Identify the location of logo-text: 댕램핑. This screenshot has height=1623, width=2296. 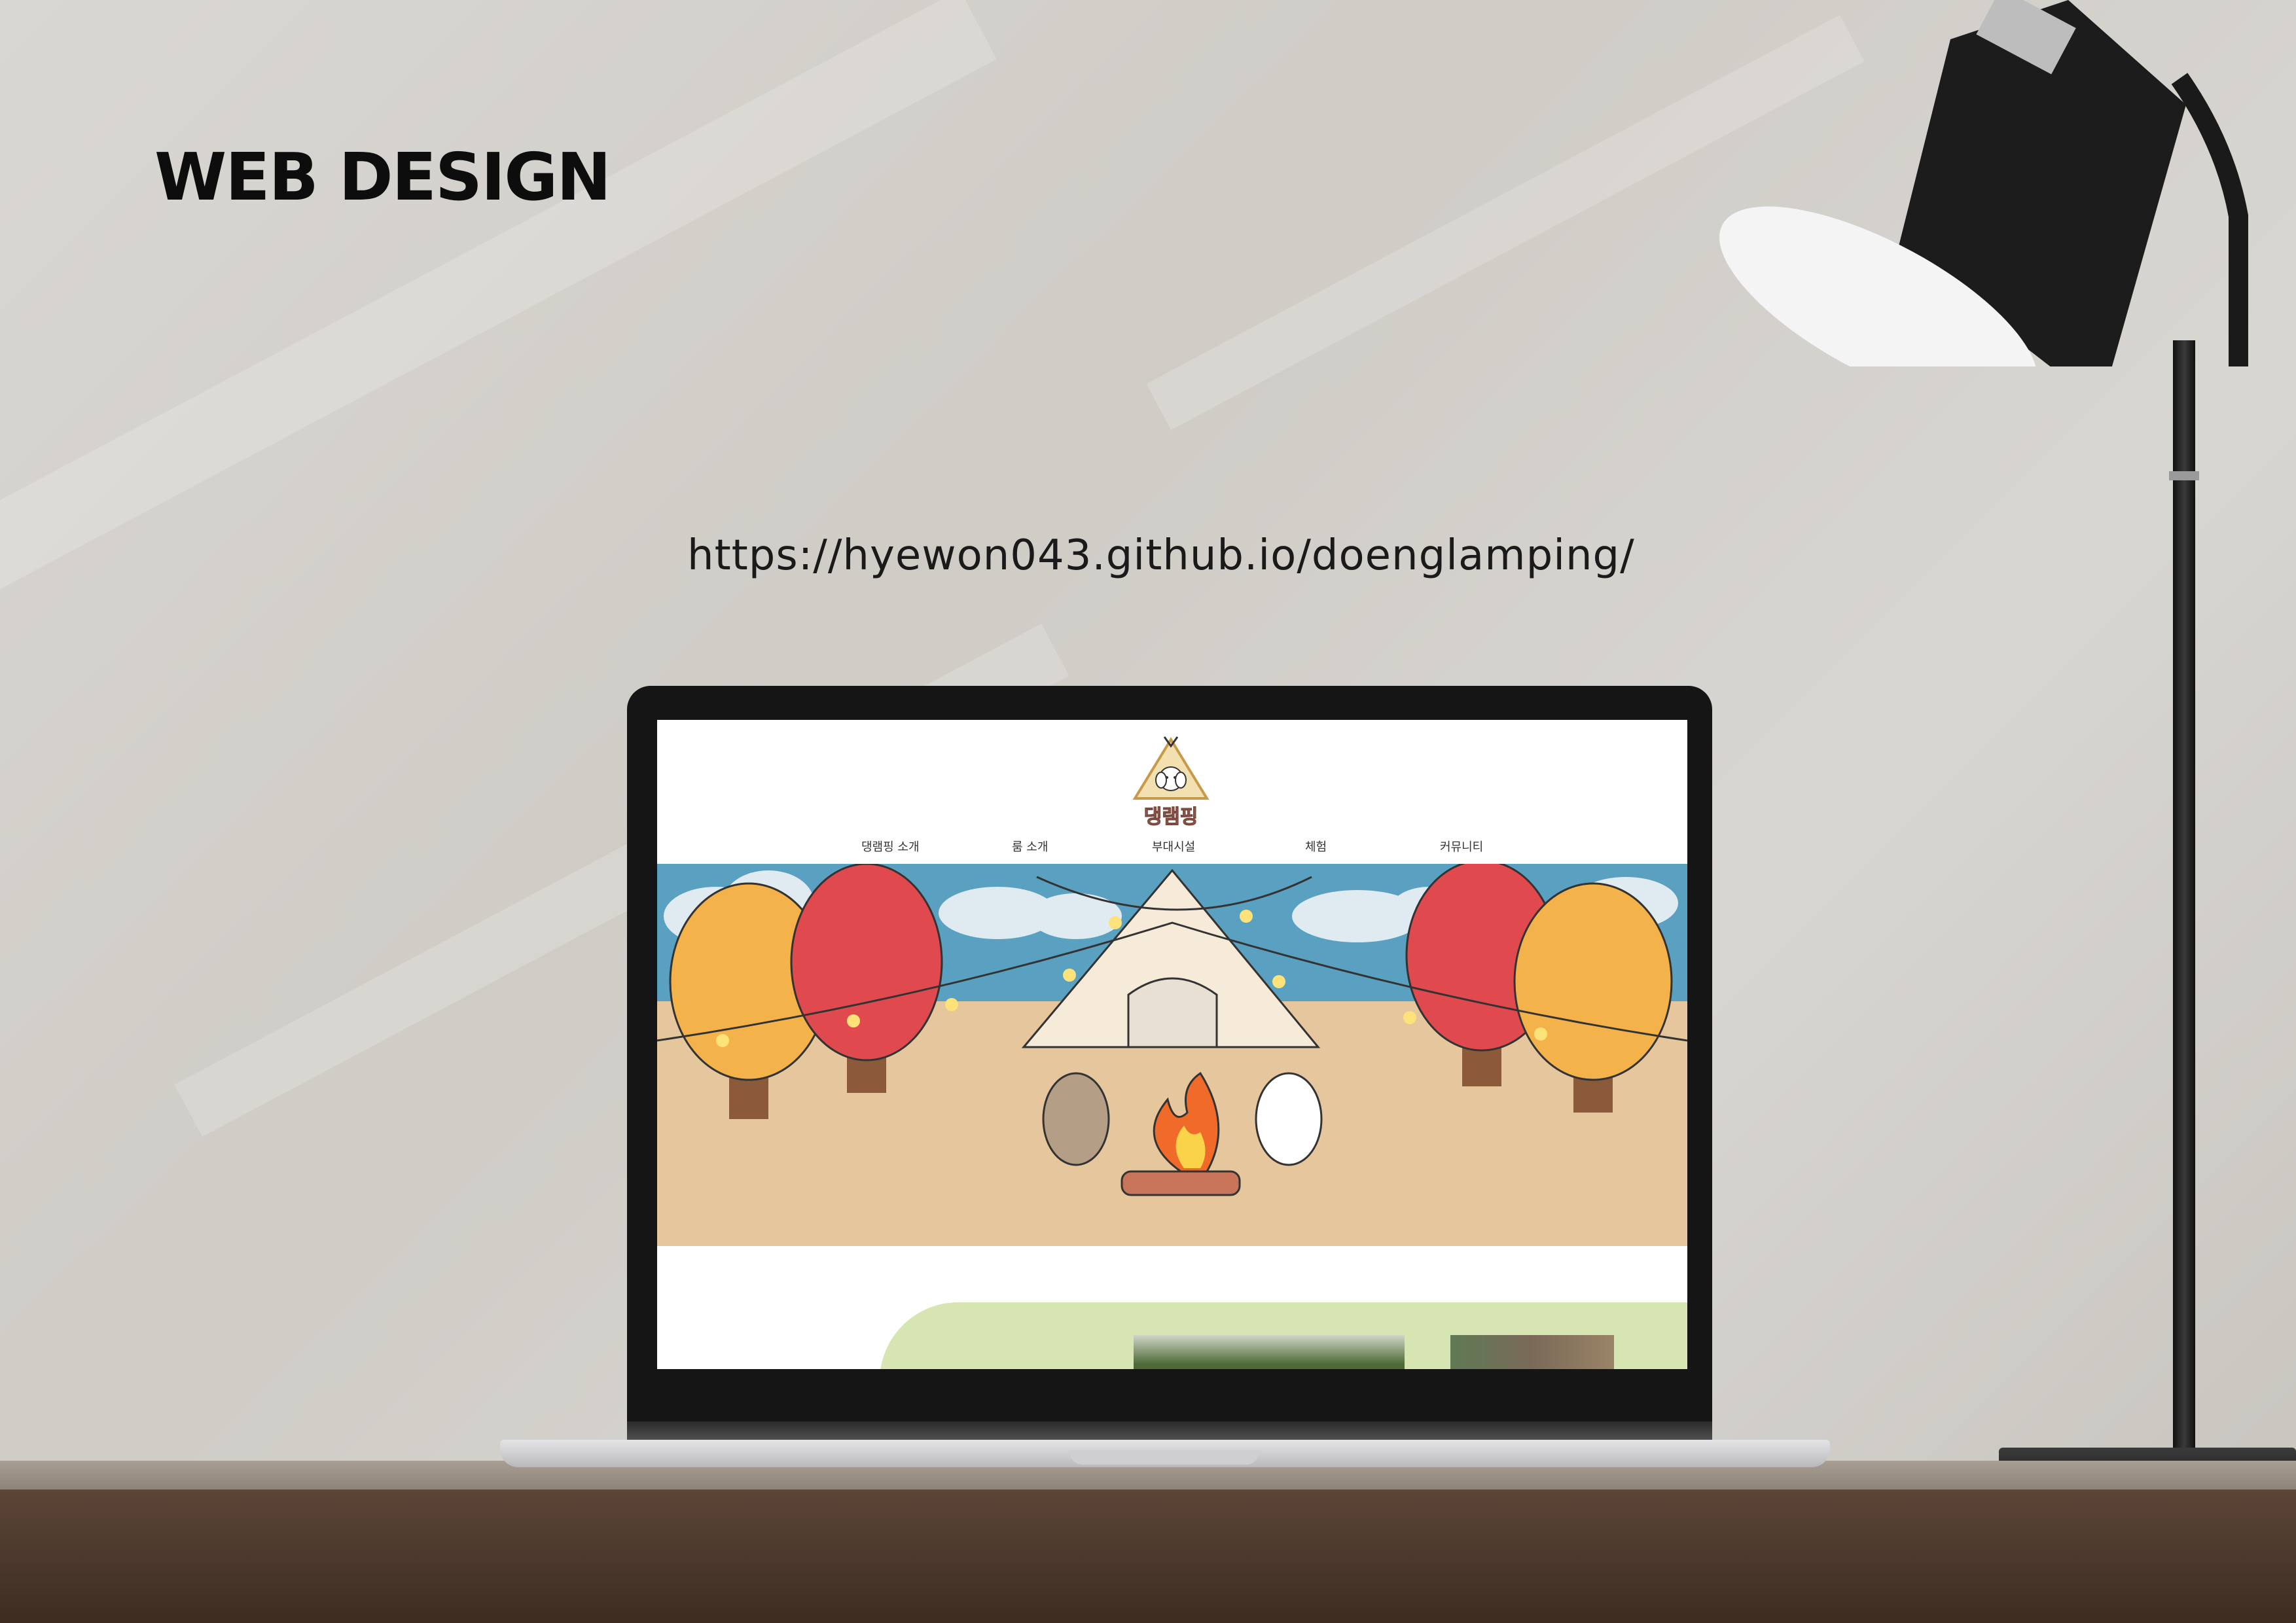
(1171, 818).